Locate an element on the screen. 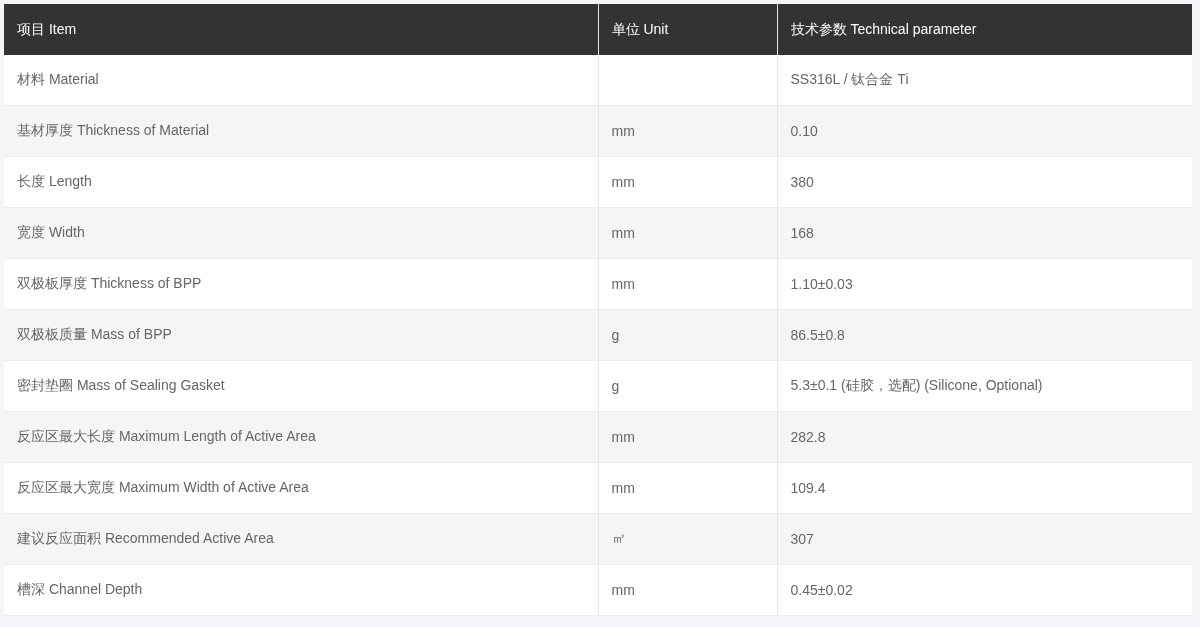  table-cell: 1.10±0.03 is located at coordinates (984, 284).